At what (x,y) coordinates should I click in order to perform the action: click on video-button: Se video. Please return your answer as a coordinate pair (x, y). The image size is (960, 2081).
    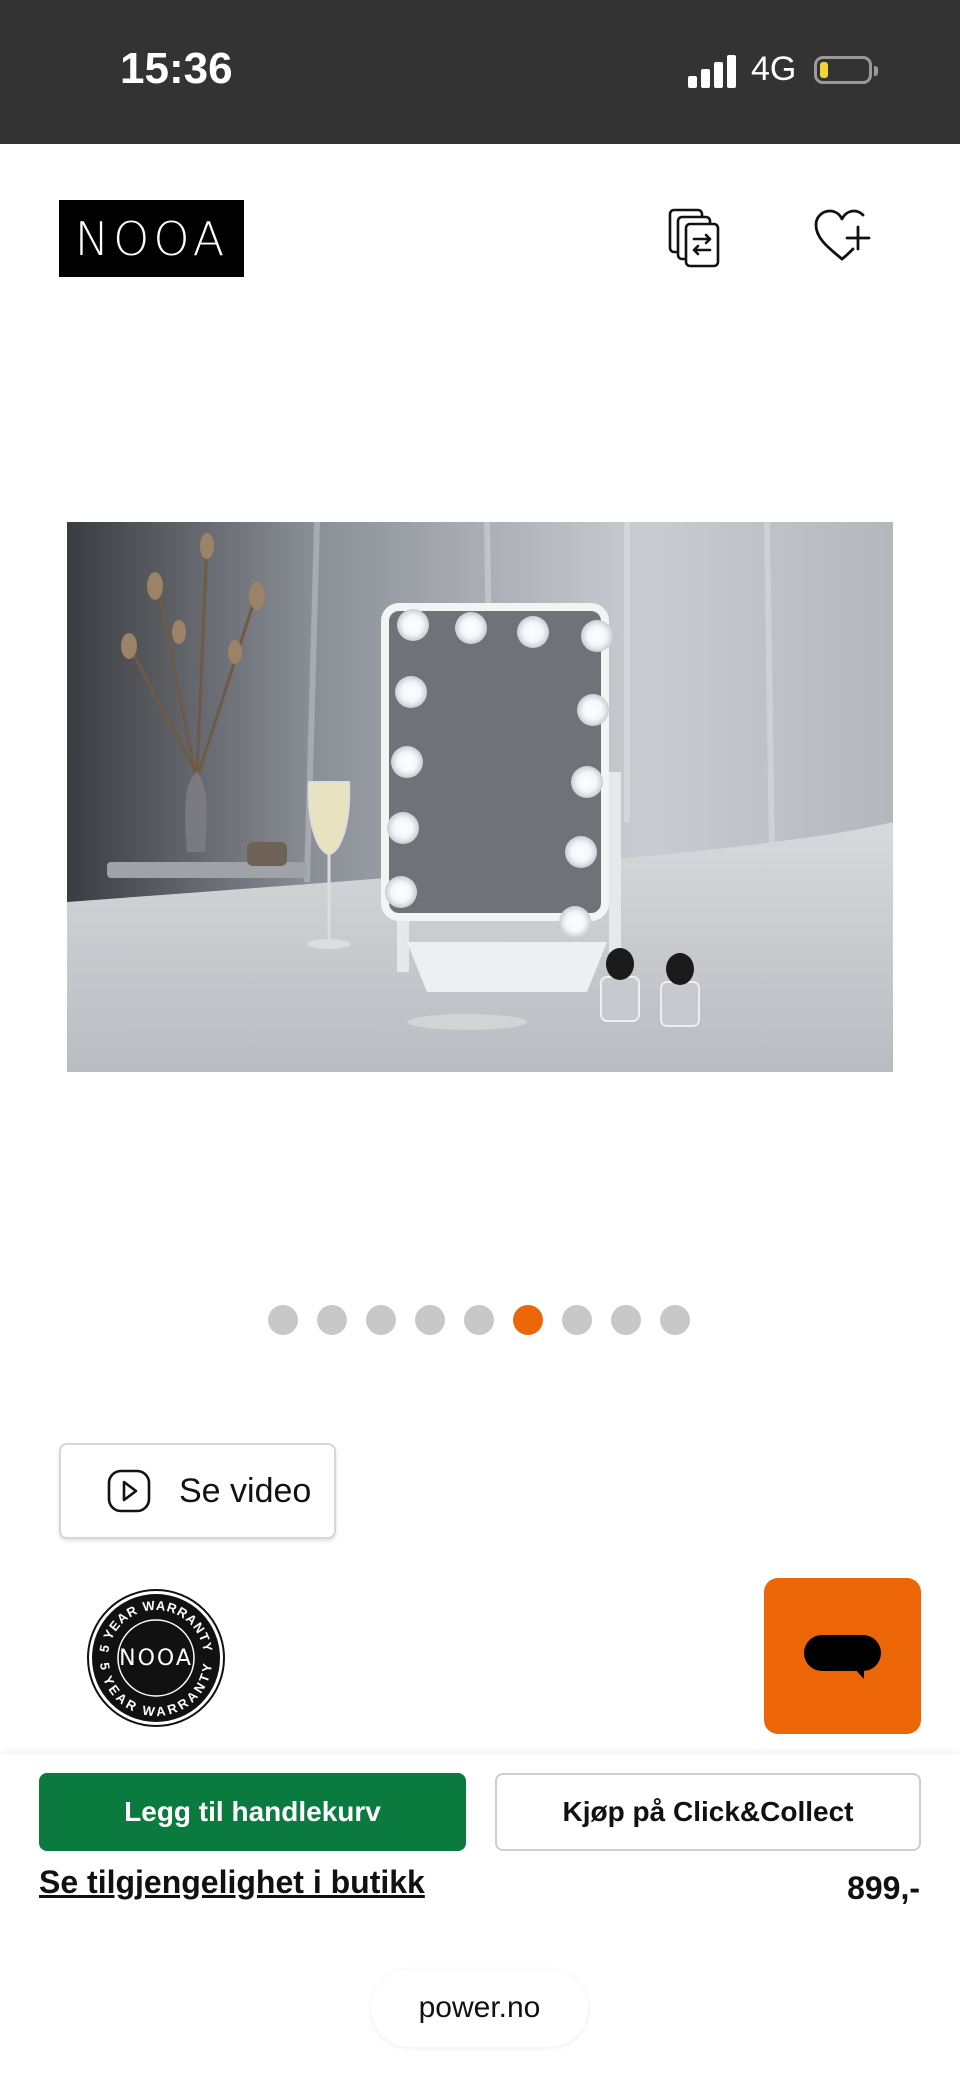
    Looking at the image, I should click on (197, 1491).